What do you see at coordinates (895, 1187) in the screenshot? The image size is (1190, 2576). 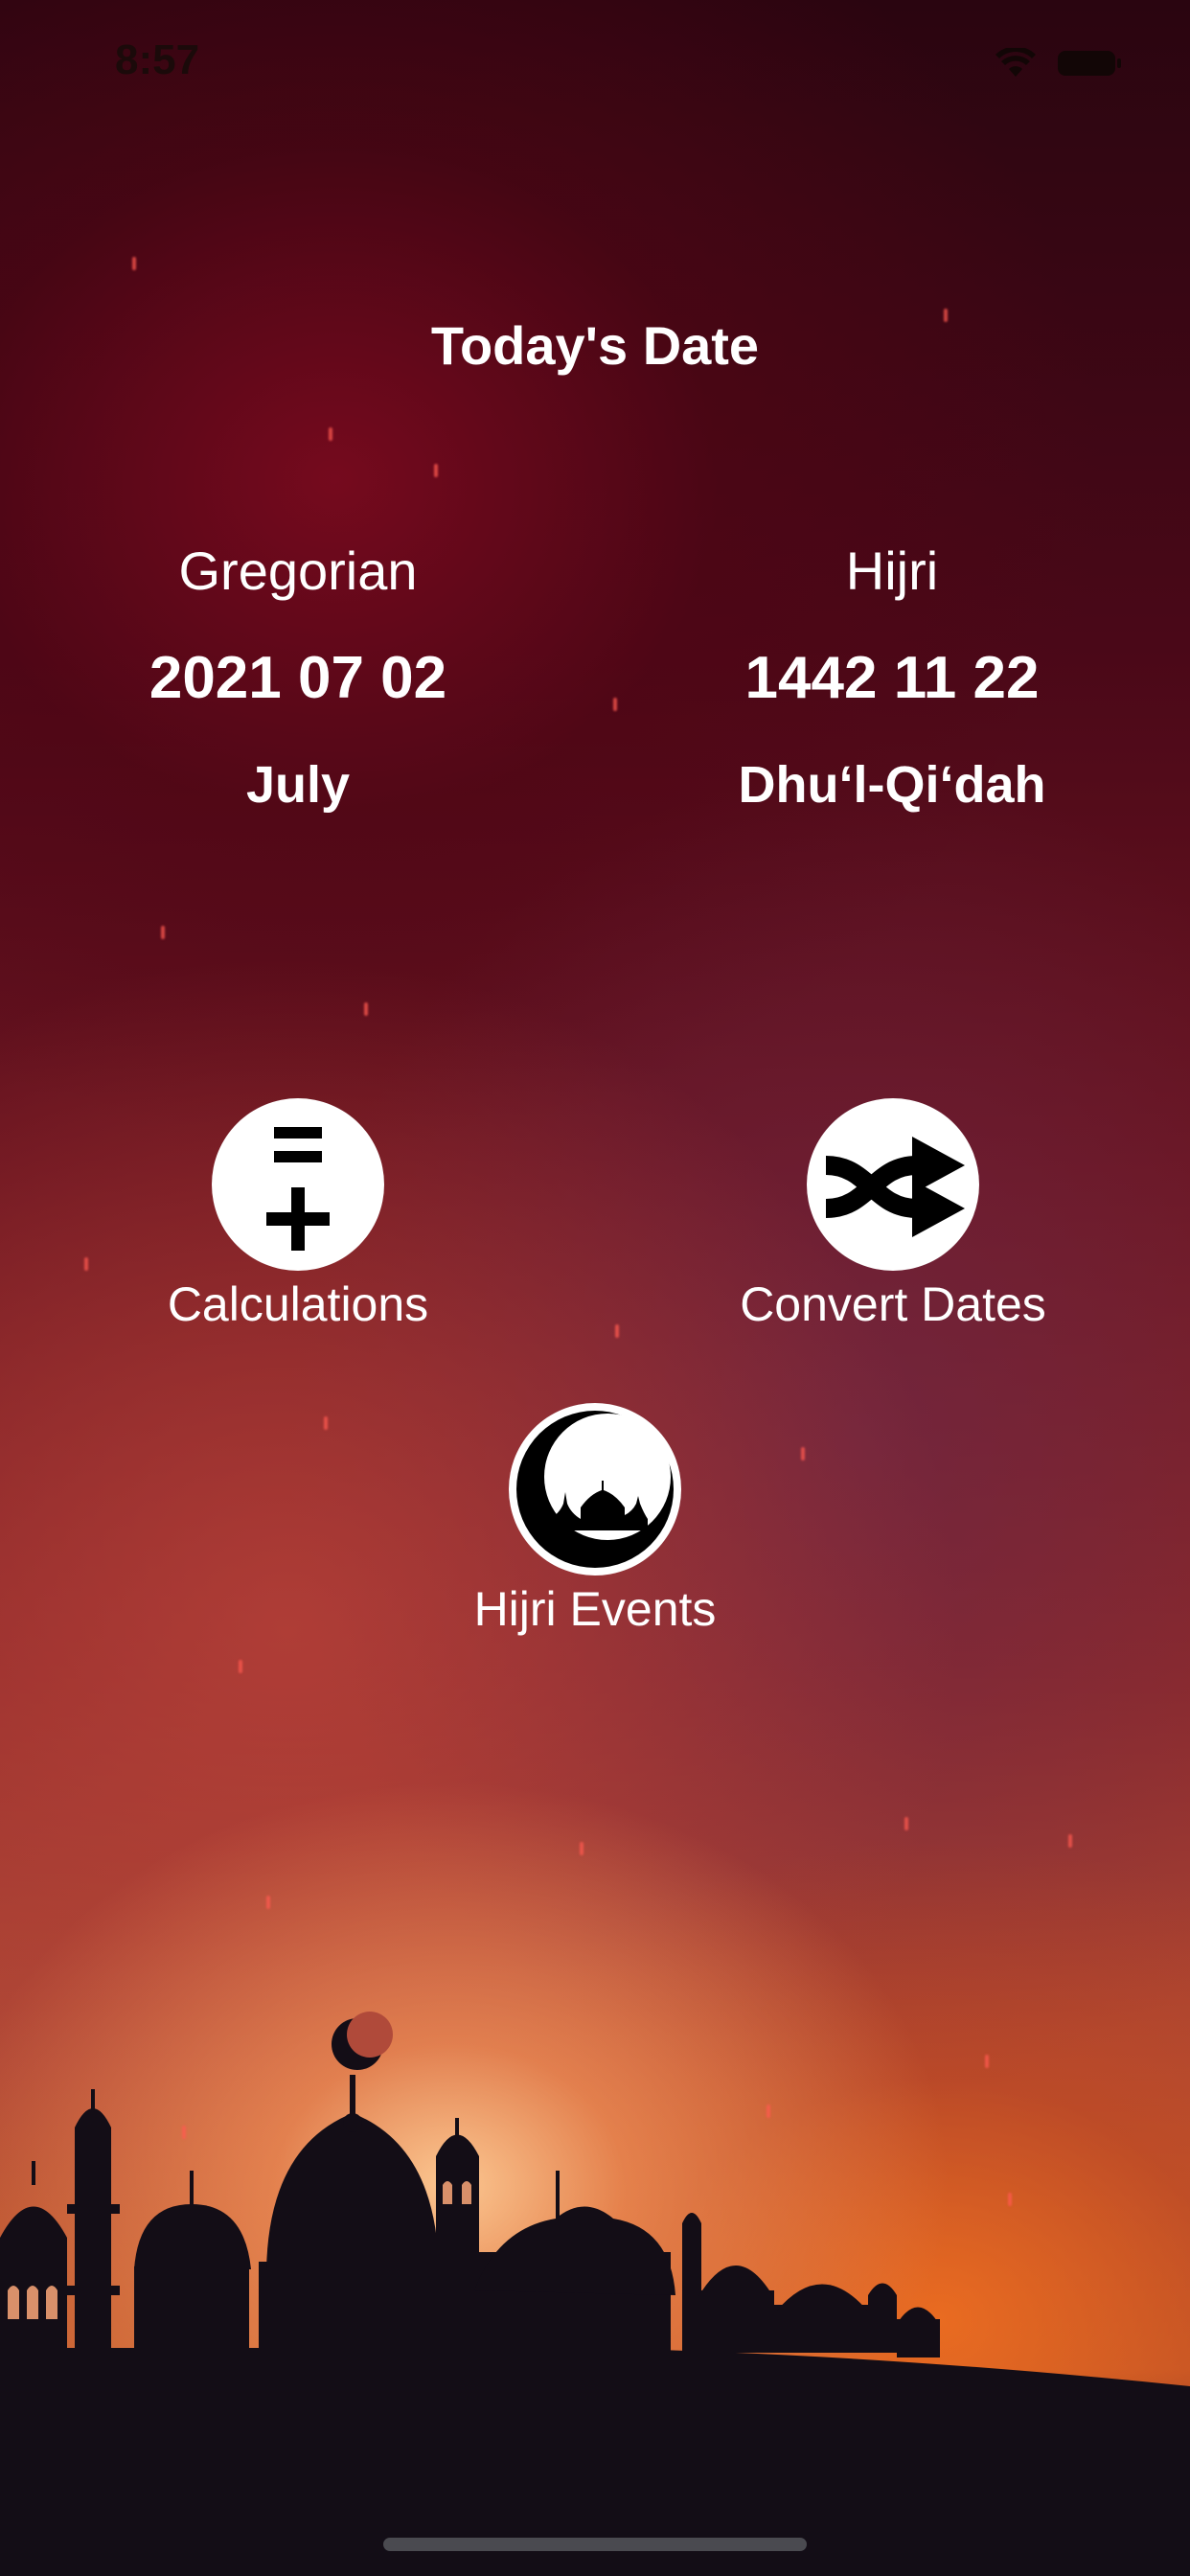 I see `shuffle-icon` at bounding box center [895, 1187].